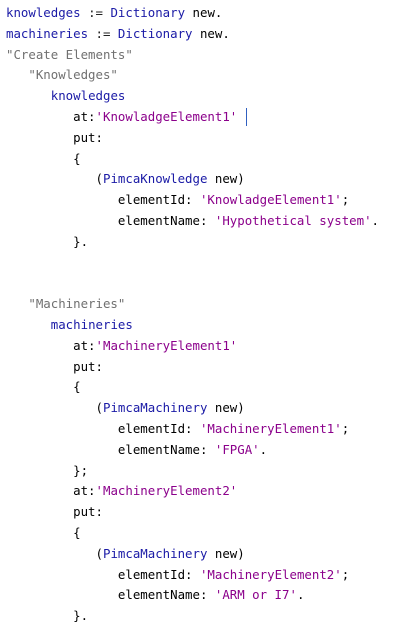 Image resolution: width=401 pixels, height=627 pixels. I want to click on code-token: 'FPGA', so click(237, 449).